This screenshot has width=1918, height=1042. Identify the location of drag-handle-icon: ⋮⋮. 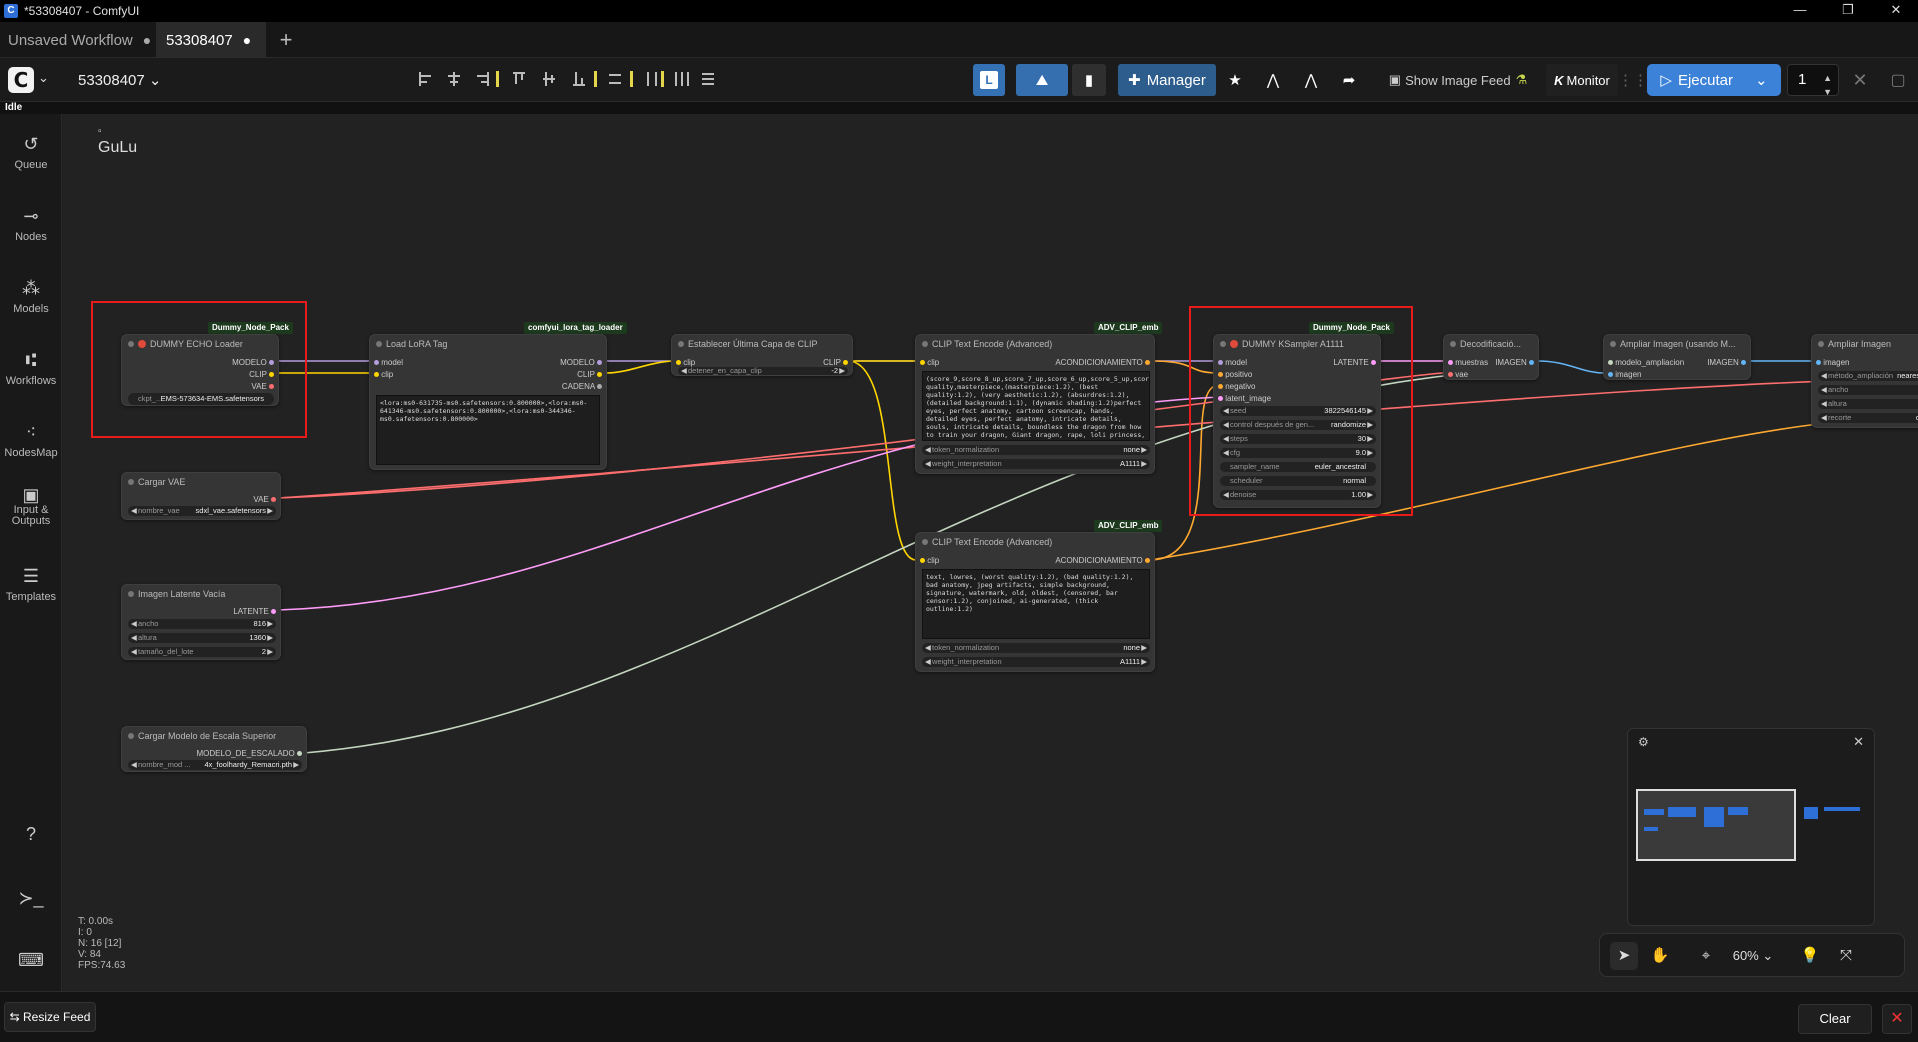
(1633, 80).